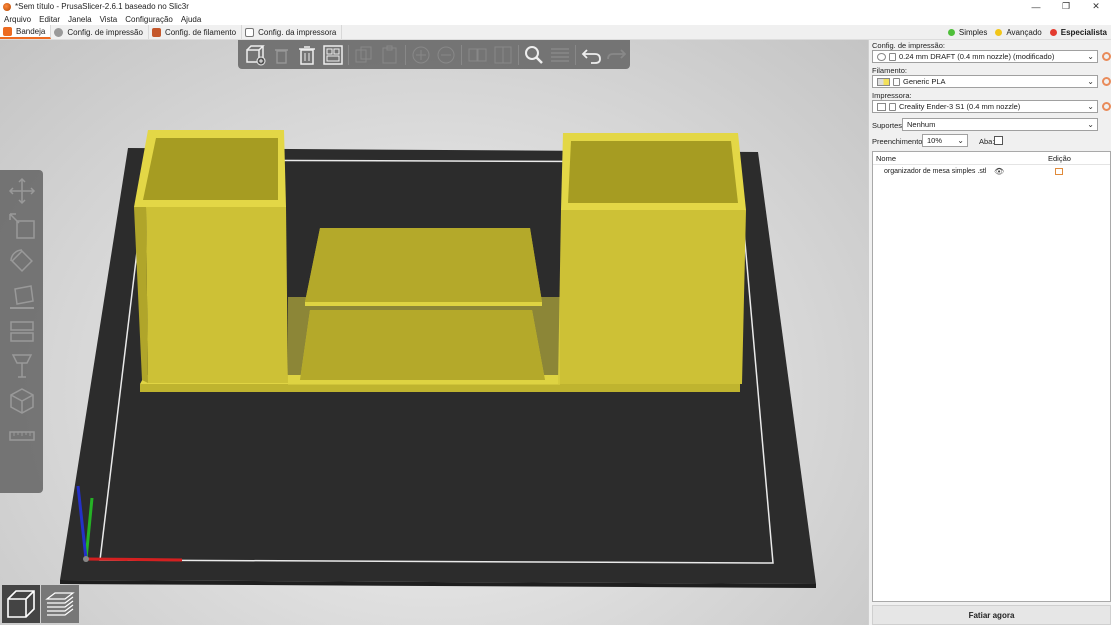 Image resolution: width=1111 pixels, height=625 pixels. Describe the element at coordinates (1066, 6) in the screenshot. I see `restore-button: ❐` at that location.